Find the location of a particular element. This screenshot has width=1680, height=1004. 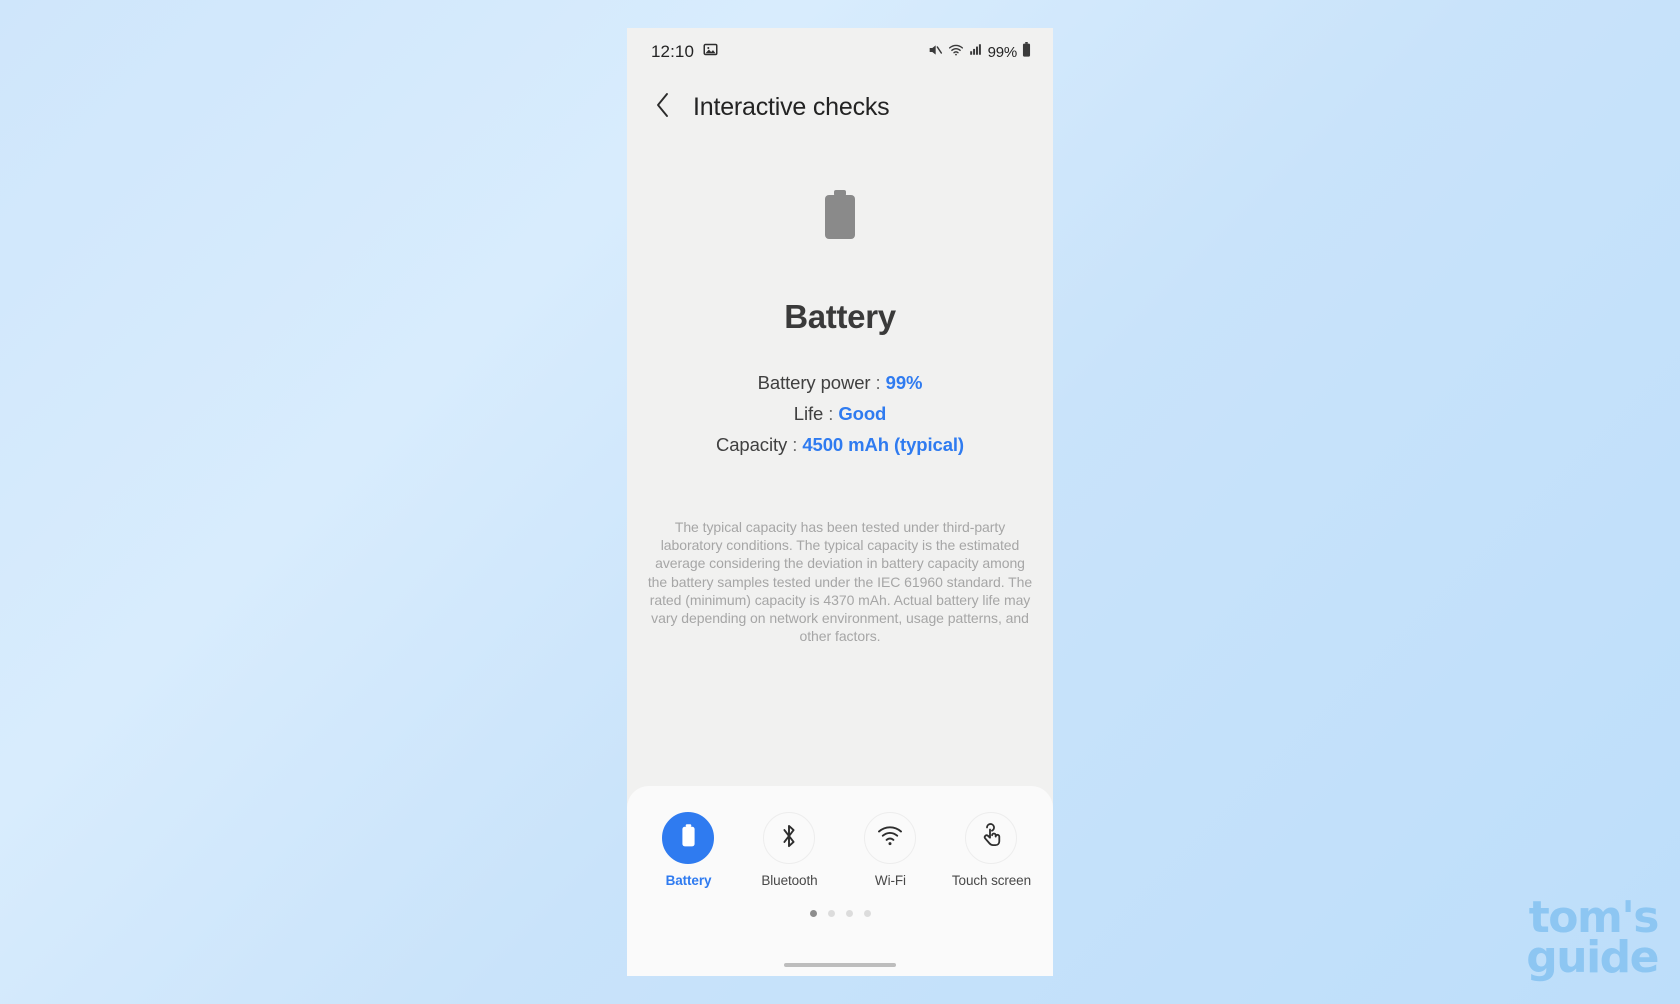

back-button is located at coordinates (662, 107).